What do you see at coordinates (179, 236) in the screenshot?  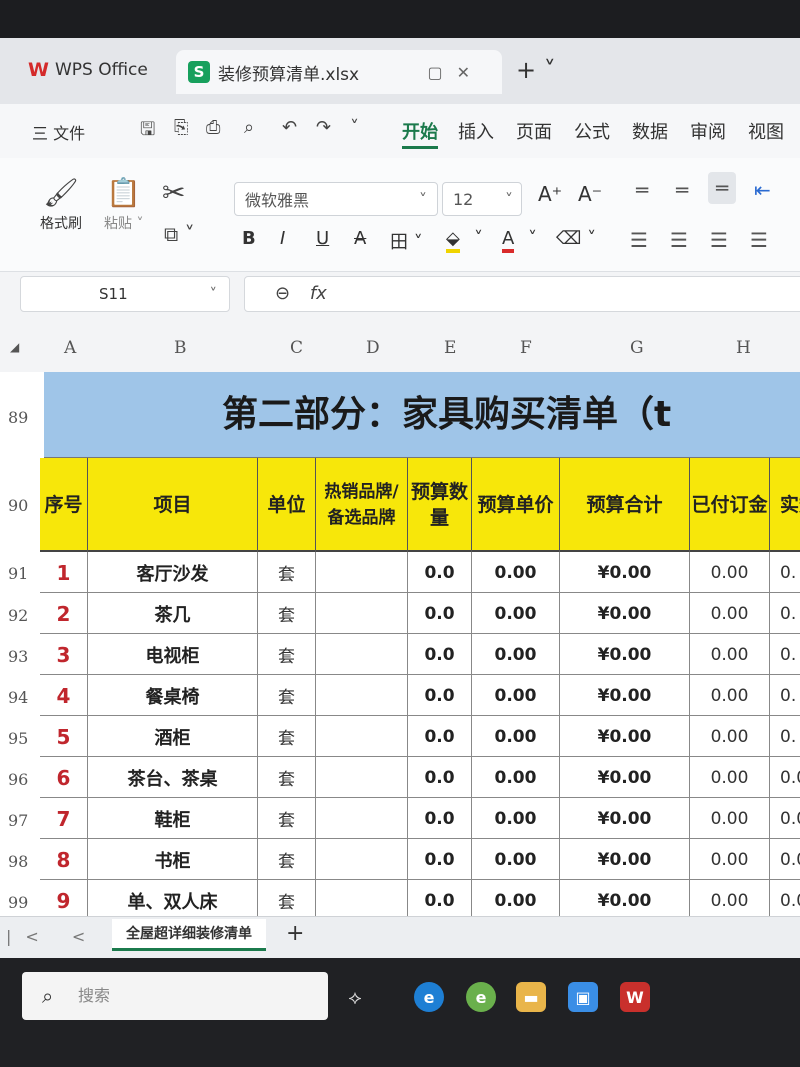 I see `copy-button: ⧉ ˅` at bounding box center [179, 236].